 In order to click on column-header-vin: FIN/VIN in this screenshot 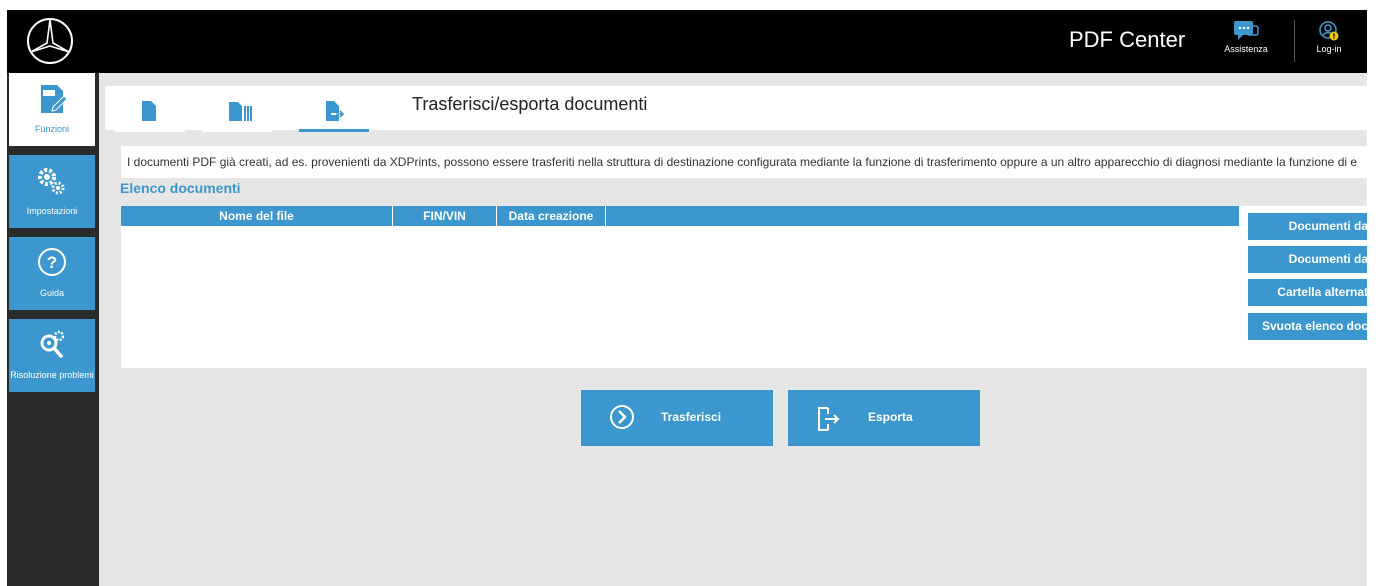, I will do `click(445, 216)`.